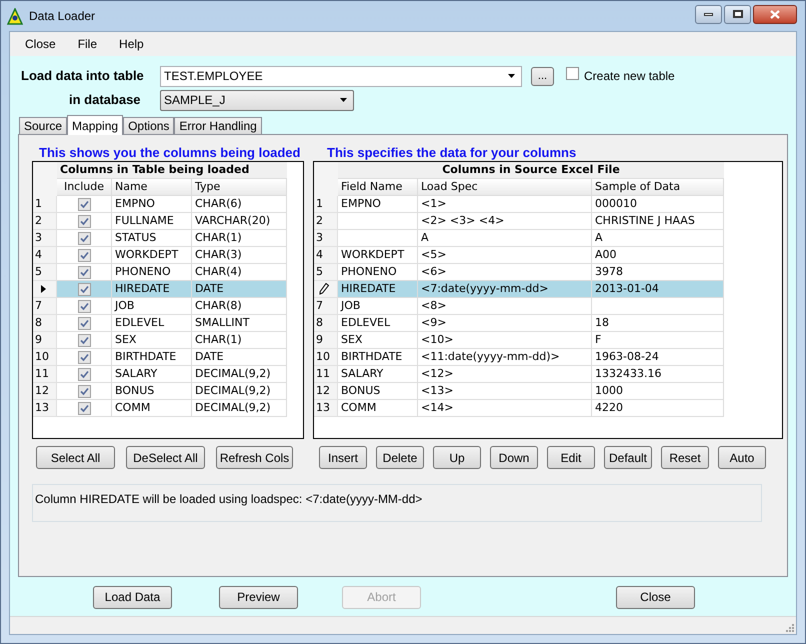 The image size is (806, 644). I want to click on table-cell: <7:date(yyyy-mm-dd>, so click(505, 289).